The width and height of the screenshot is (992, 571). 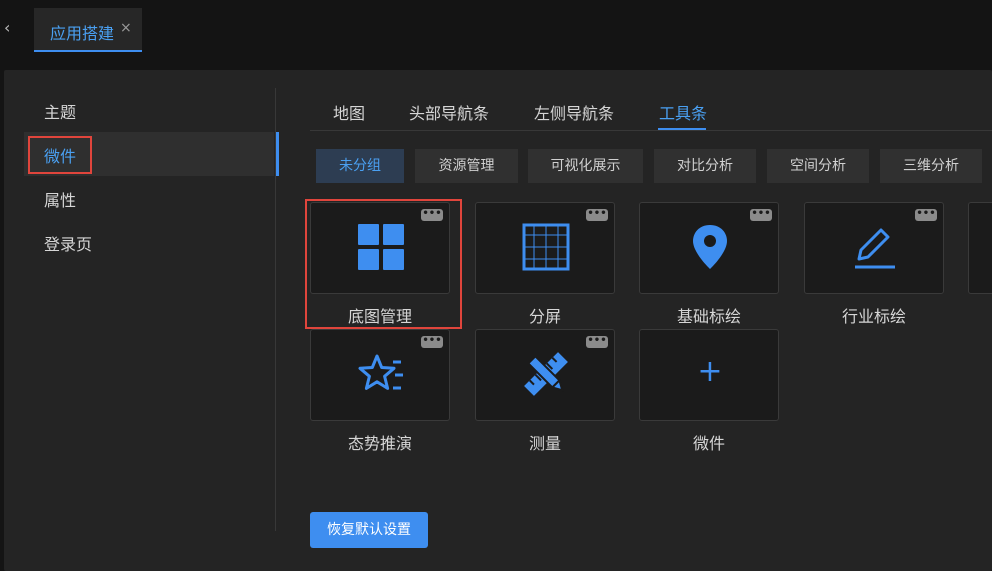 I want to click on tab-toolbar: 工具条, so click(x=683, y=112).